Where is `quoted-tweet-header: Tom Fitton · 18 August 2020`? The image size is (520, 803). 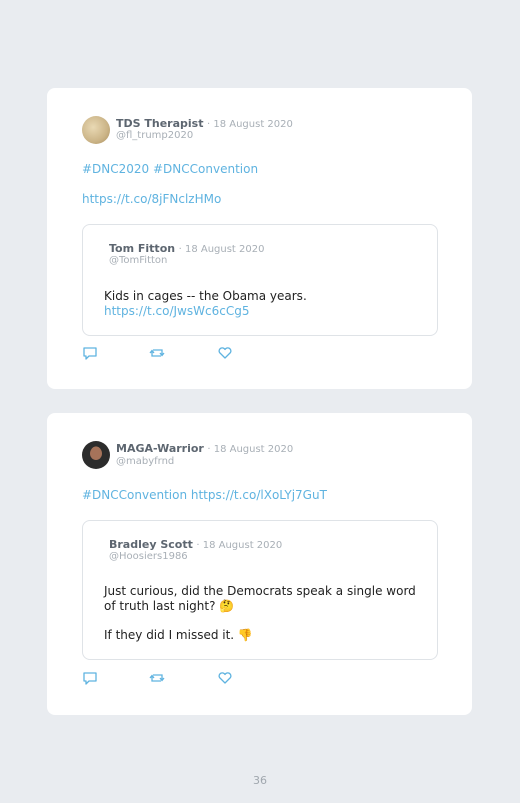 quoted-tweet-header: Tom Fitton · 18 August 2020 is located at coordinates (186, 248).